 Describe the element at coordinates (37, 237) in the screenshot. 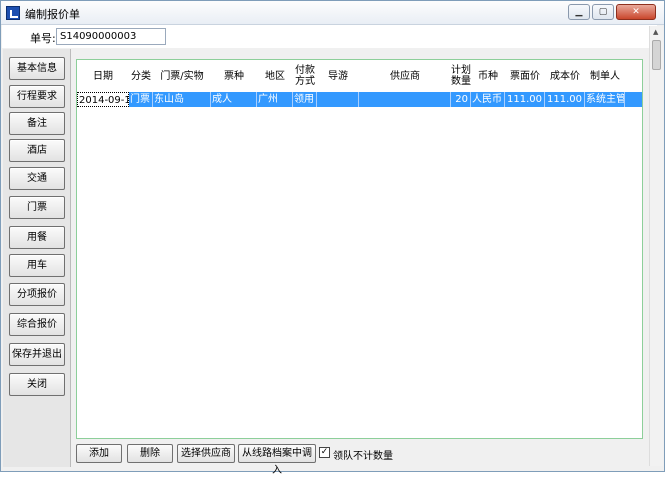

I see `sidebar-item-meals: 用餐` at that location.